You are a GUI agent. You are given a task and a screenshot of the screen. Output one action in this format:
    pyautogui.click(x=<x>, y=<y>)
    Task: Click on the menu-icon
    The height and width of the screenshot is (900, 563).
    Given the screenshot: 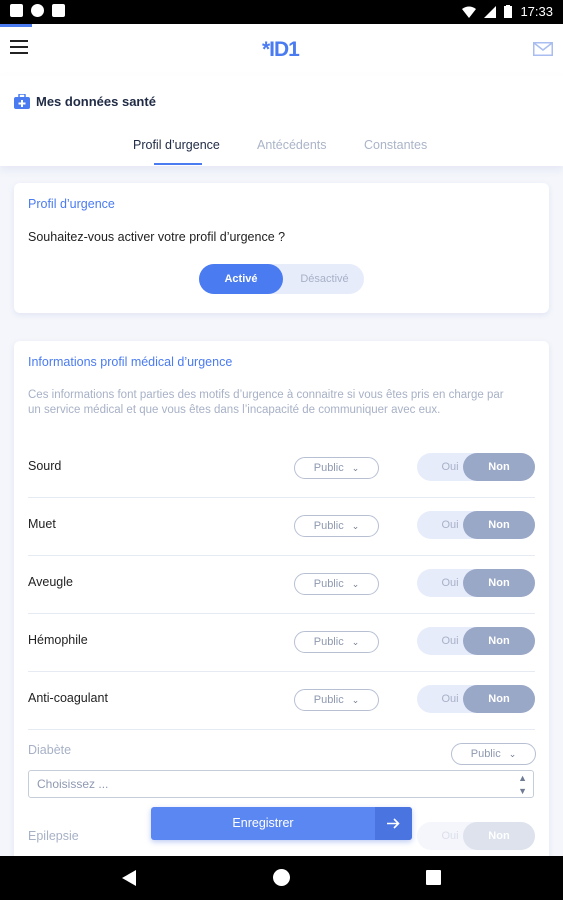 What is the action you would take?
    pyautogui.click(x=19, y=47)
    